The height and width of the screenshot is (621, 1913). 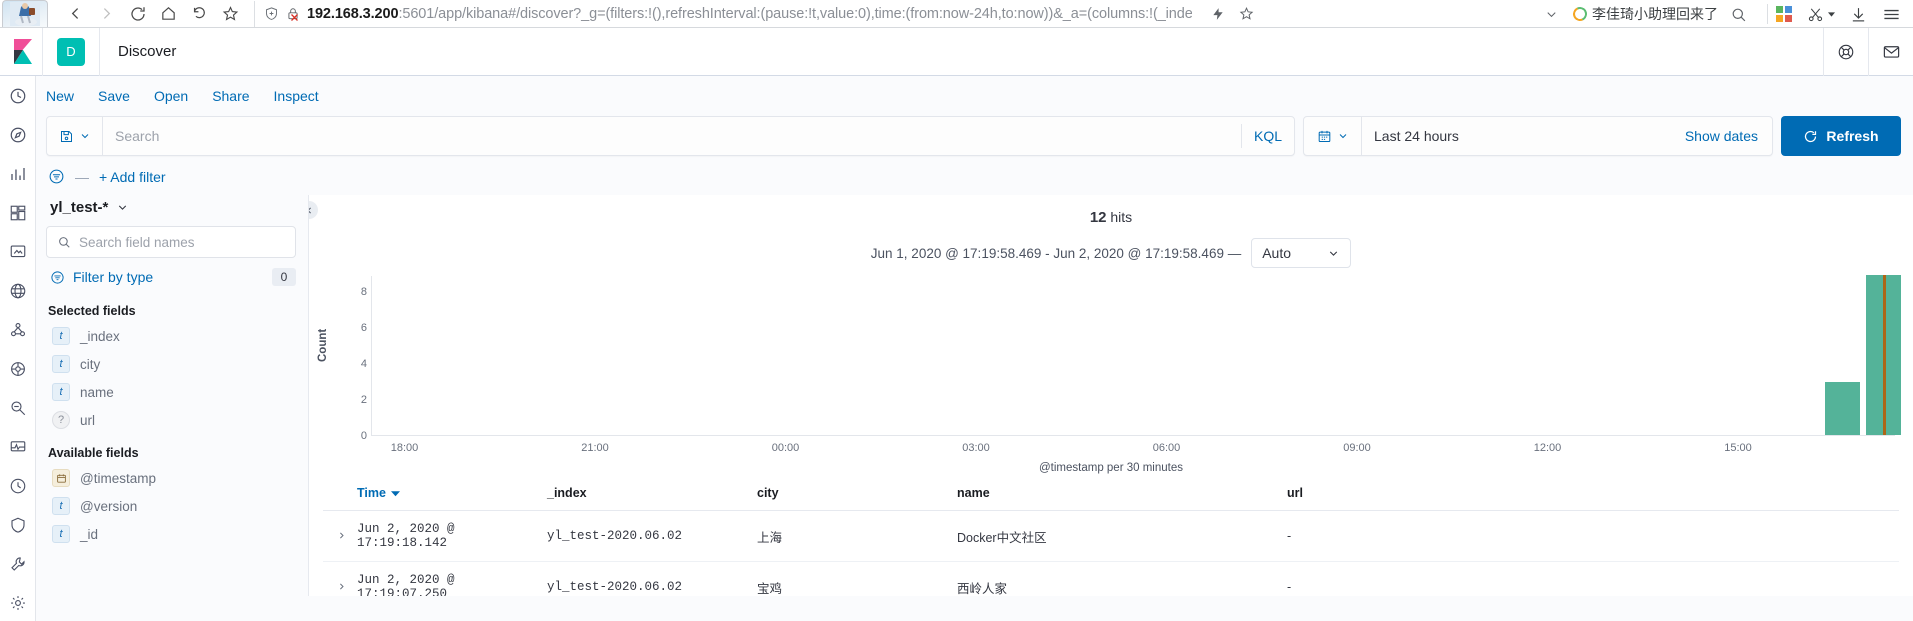 I want to click on omnibox-suggestion: 李佳琦小助理回来了, so click(x=1644, y=14).